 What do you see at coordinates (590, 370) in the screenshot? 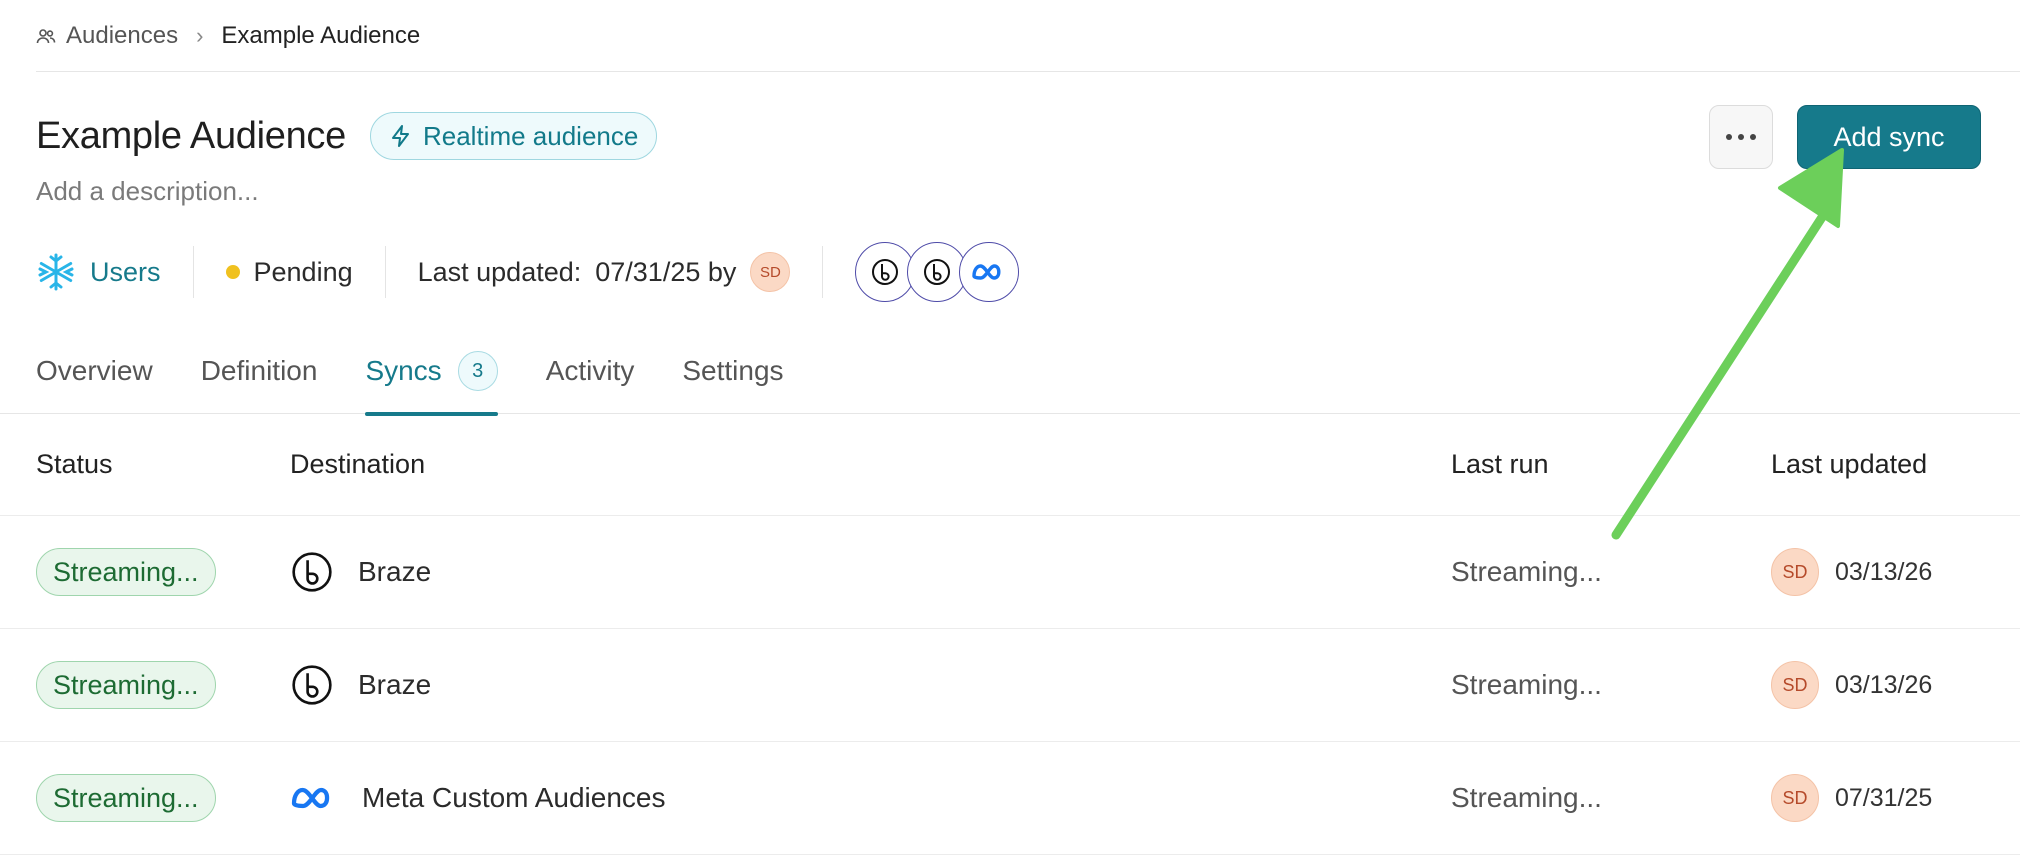
I see `tab-label: Activity` at bounding box center [590, 370].